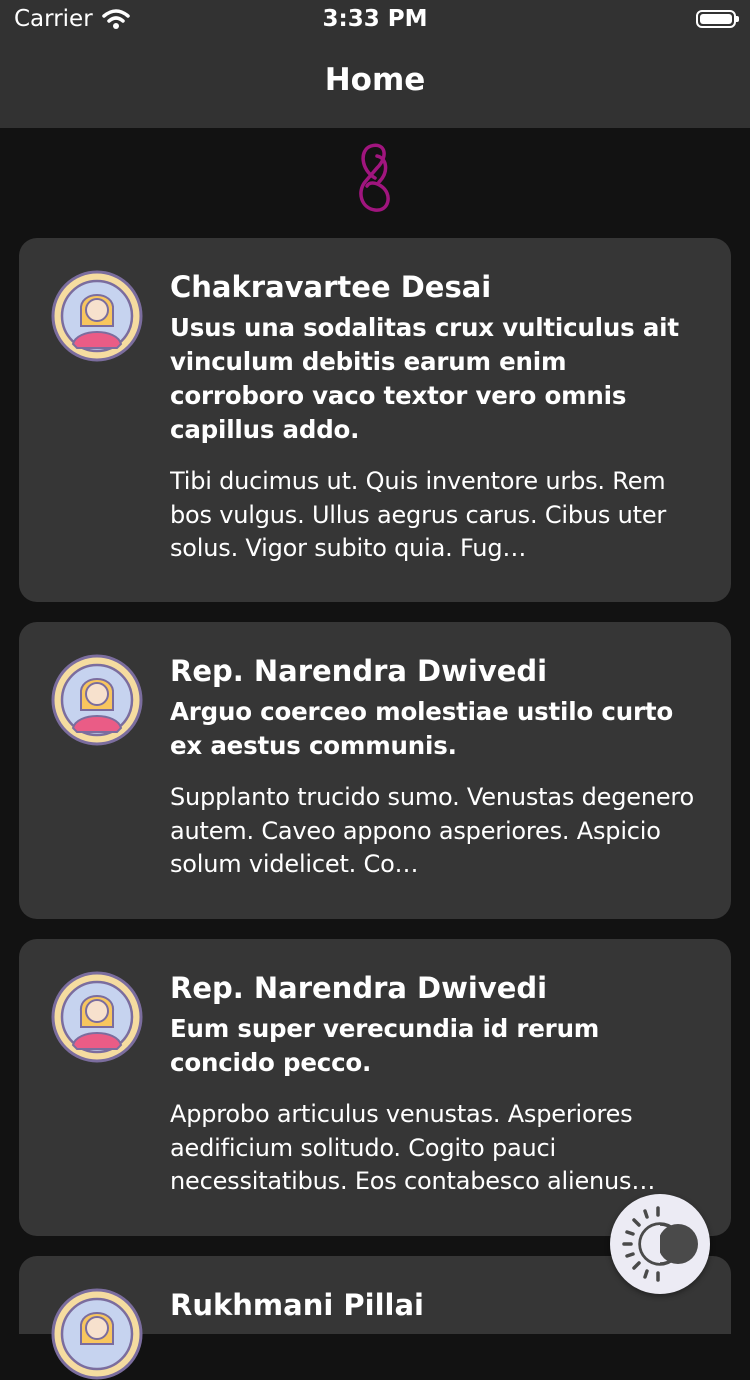  I want to click on brand-logo-icon, so click(374, 177).